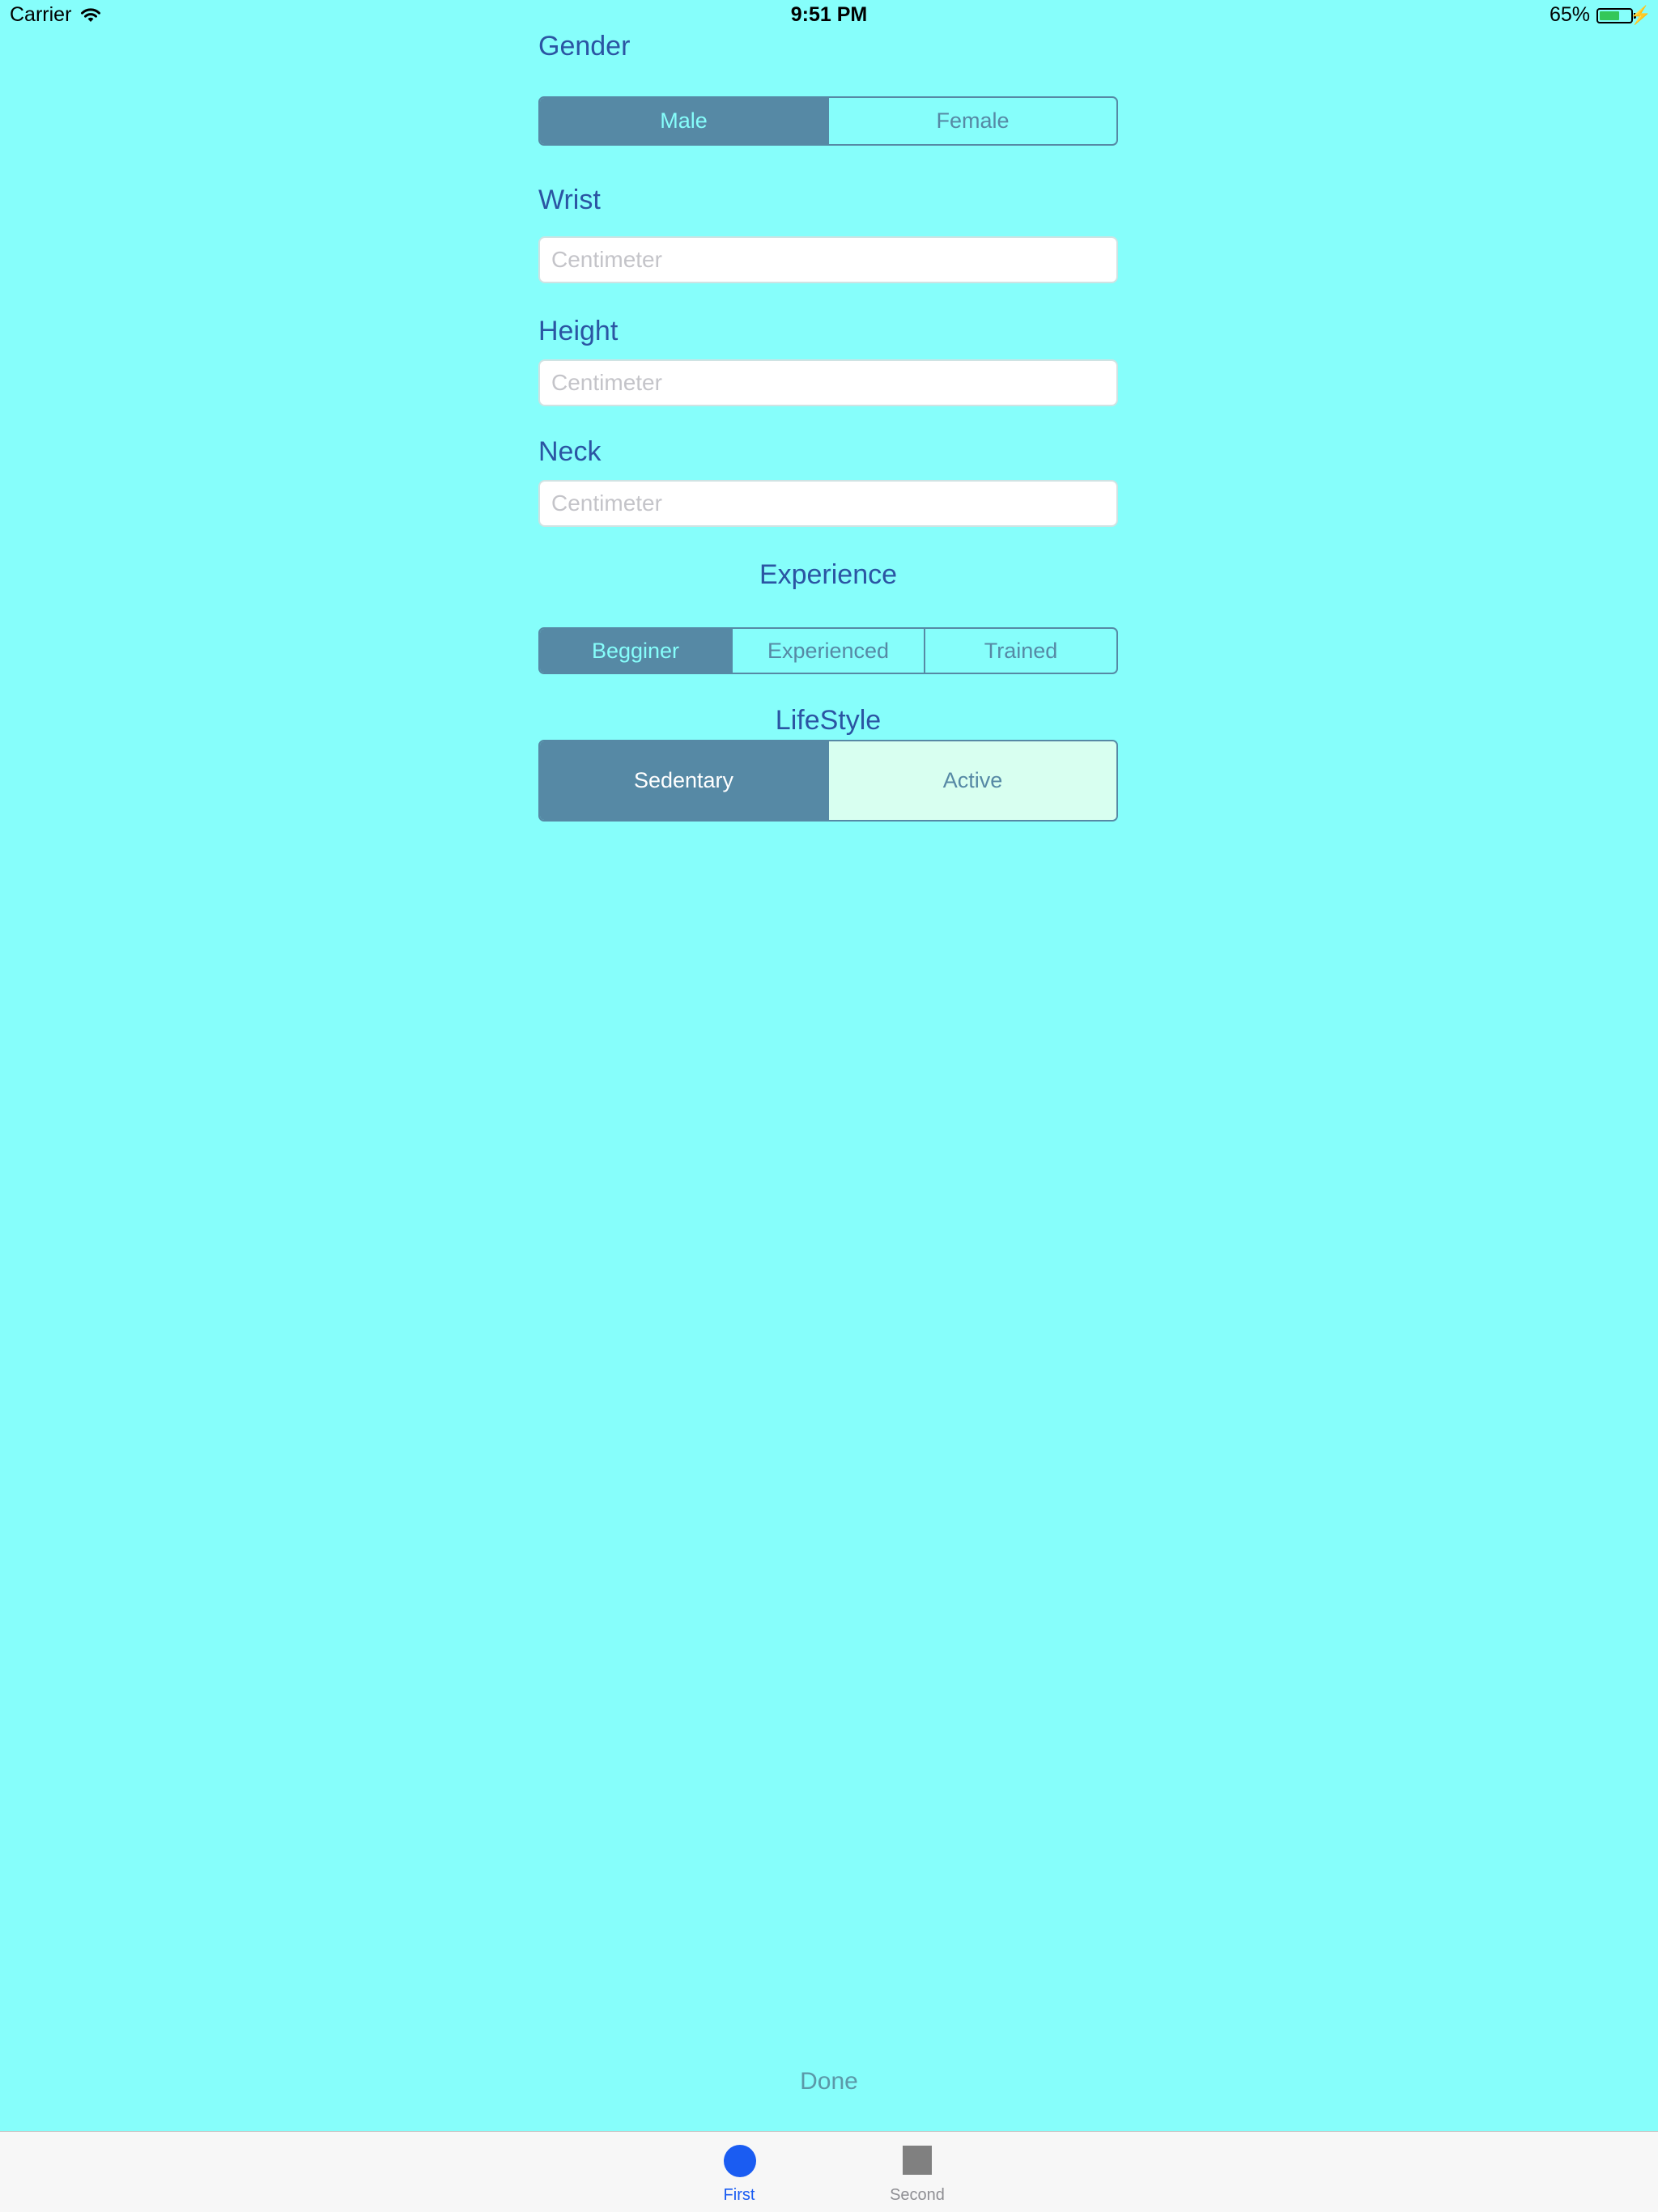 The image size is (1658, 2212). I want to click on battery-fill, so click(1609, 15).